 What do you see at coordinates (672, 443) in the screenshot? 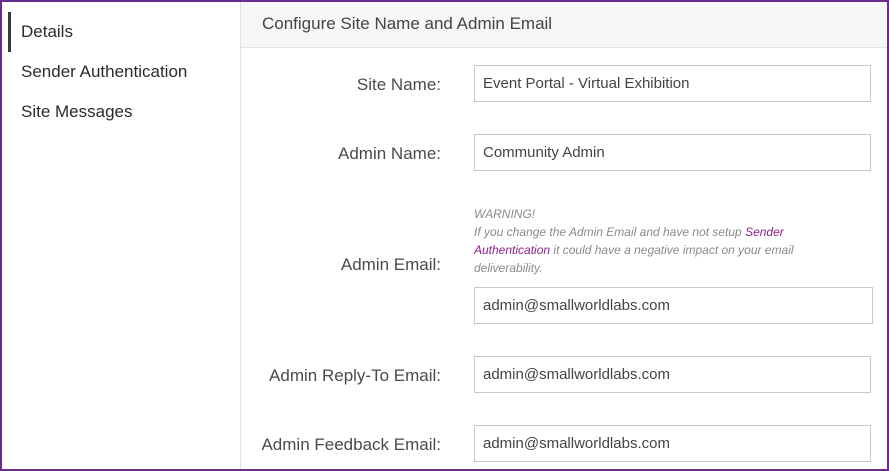
I see `admin-feedback-input` at bounding box center [672, 443].